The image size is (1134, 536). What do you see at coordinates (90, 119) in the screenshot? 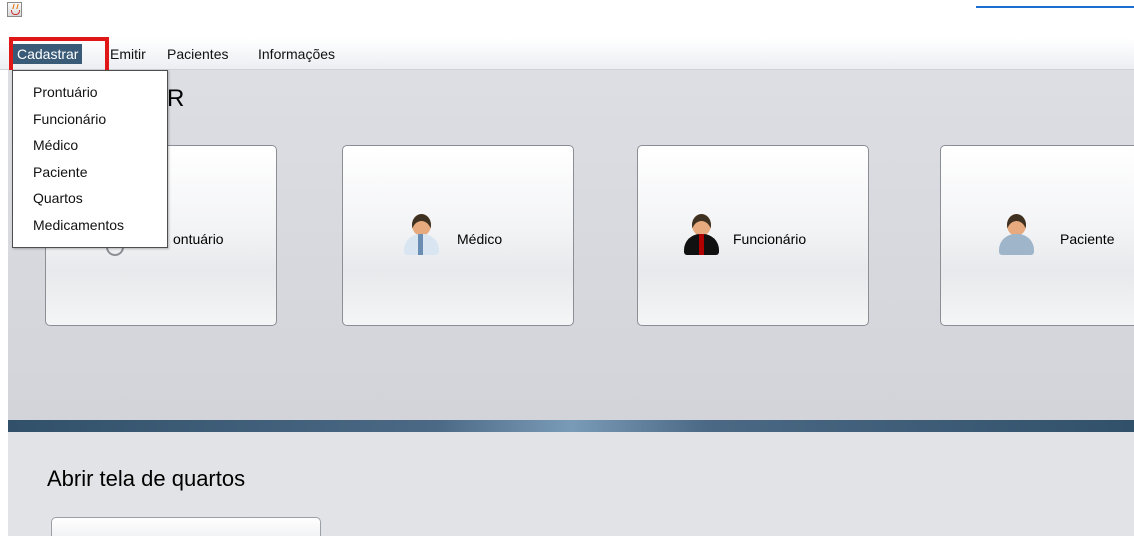
I see `menu-item-funcionario: Funcionário` at bounding box center [90, 119].